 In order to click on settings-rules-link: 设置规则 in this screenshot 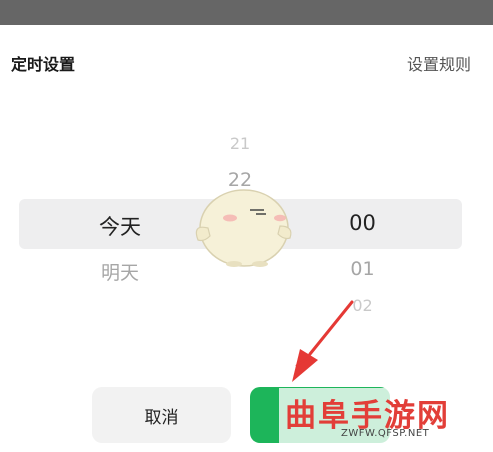, I will do `click(439, 63)`.